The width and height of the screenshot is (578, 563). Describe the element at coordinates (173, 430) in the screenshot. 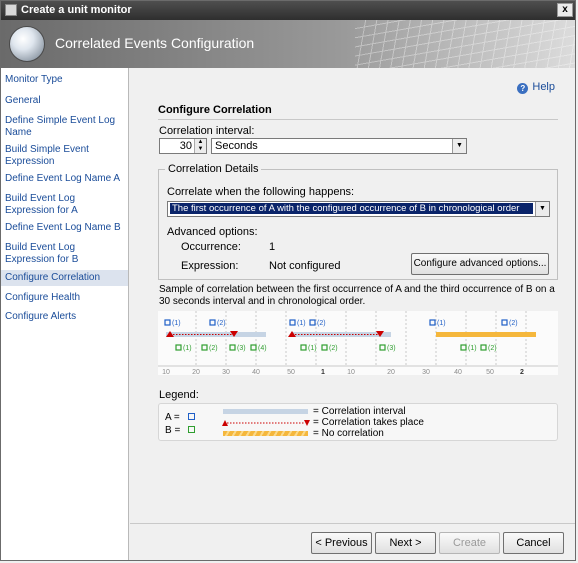

I see `legend-b-label: B =` at that location.